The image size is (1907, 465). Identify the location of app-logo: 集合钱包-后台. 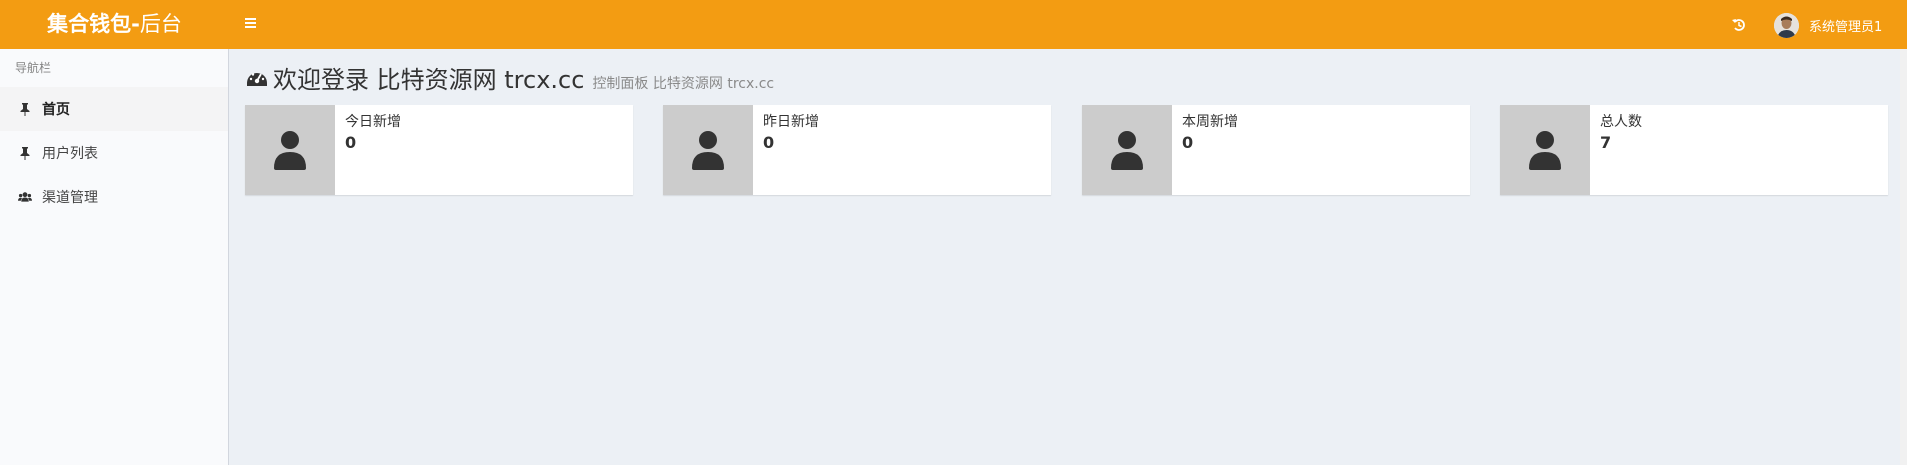
(114, 24).